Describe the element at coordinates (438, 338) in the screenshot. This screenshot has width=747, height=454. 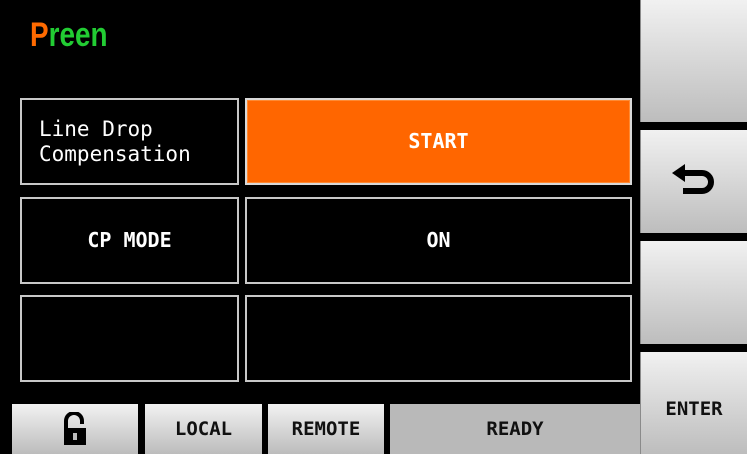
I see `param-value-empty` at that location.